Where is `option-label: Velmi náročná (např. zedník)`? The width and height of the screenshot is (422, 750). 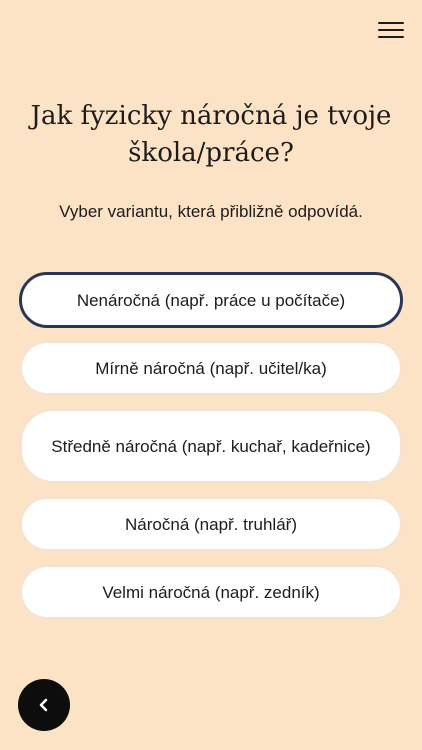 option-label: Velmi náročná (např. zedník) is located at coordinates (211, 592).